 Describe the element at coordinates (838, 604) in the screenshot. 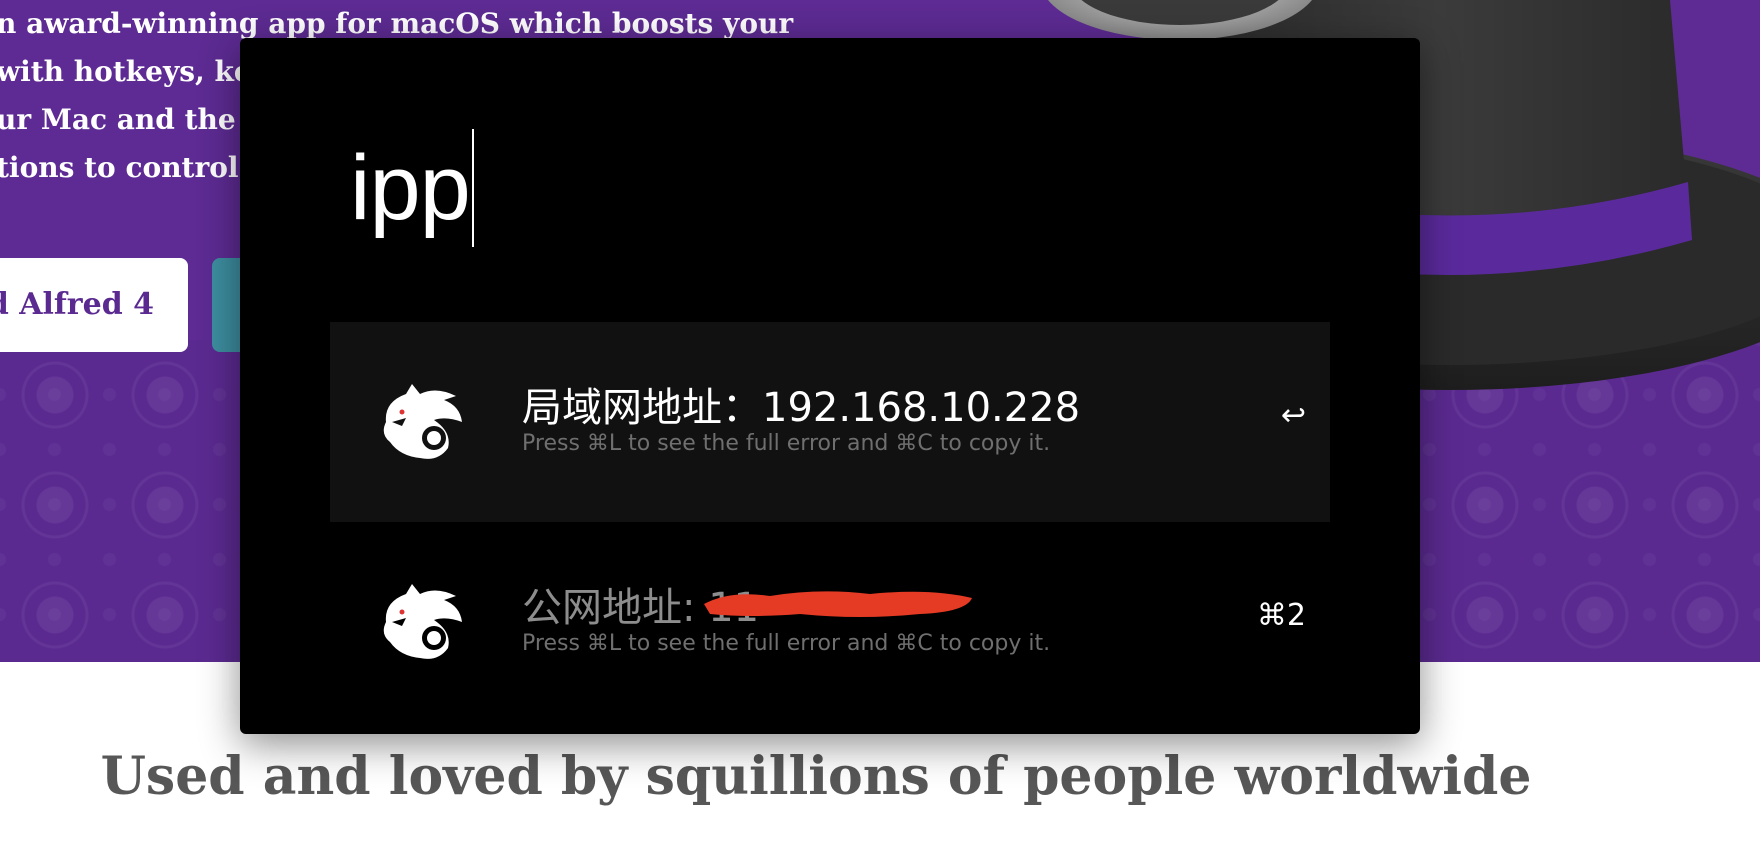

I see `redaction-scribble` at that location.